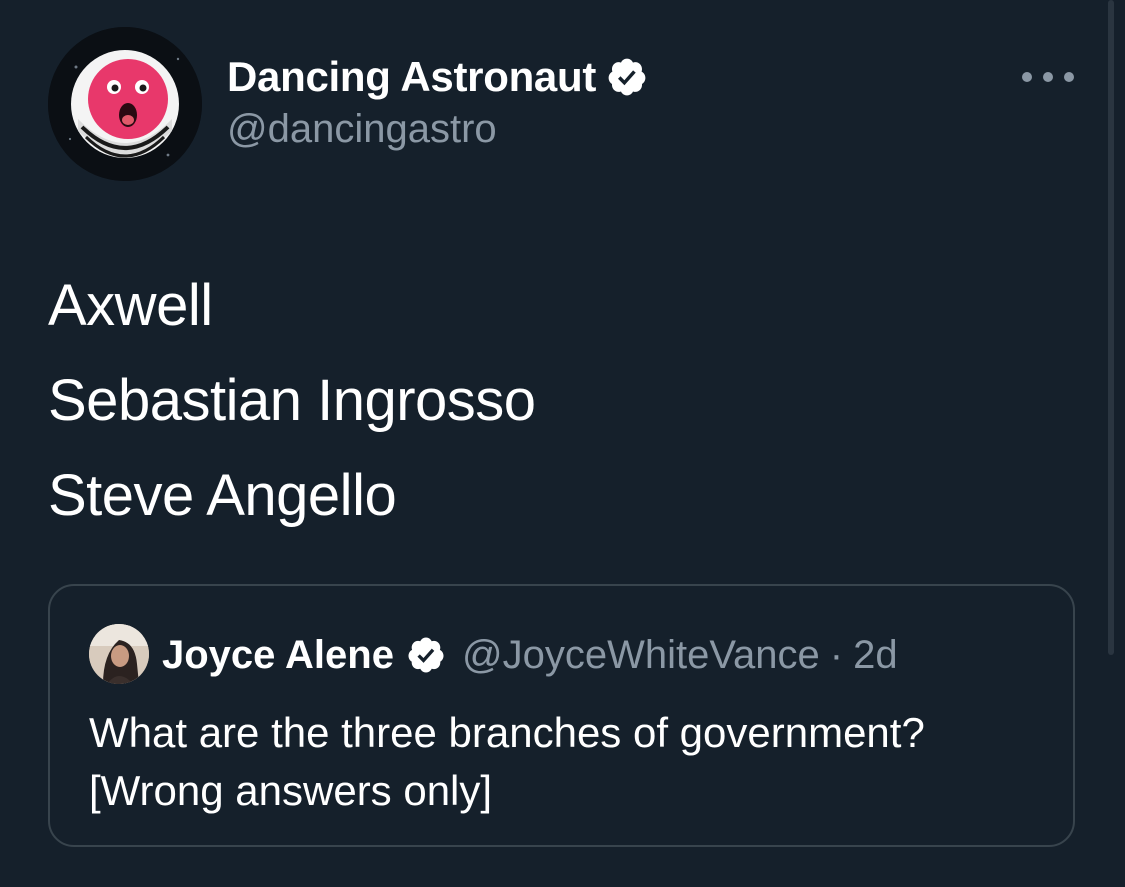 Image resolution: width=1125 pixels, height=887 pixels. Describe the element at coordinates (222, 495) in the screenshot. I see `tweet-line: Steve Angello` at that location.